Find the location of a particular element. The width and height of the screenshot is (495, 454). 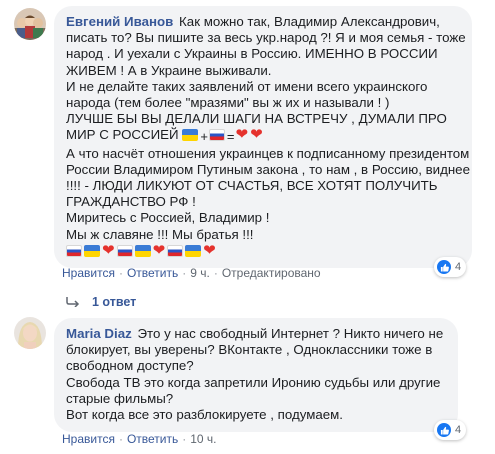

comment-text-line: Как можно так, Владимир Александрович, is located at coordinates (309, 21).